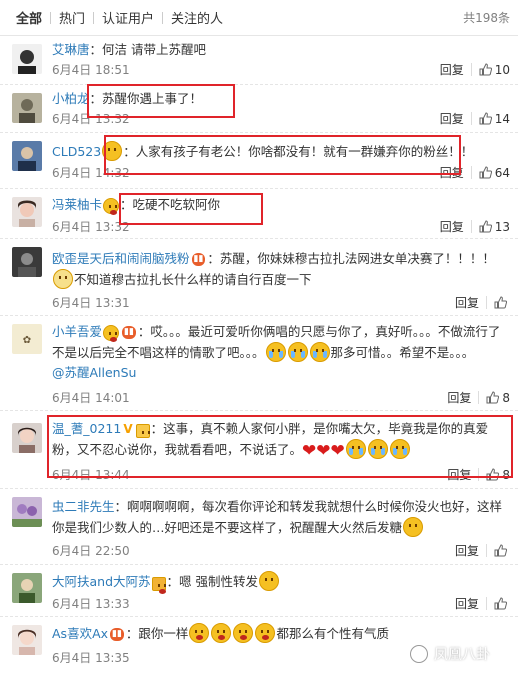 The height and width of the screenshot is (676, 518). I want to click on username: 温_蓍_0211, so click(86, 428).